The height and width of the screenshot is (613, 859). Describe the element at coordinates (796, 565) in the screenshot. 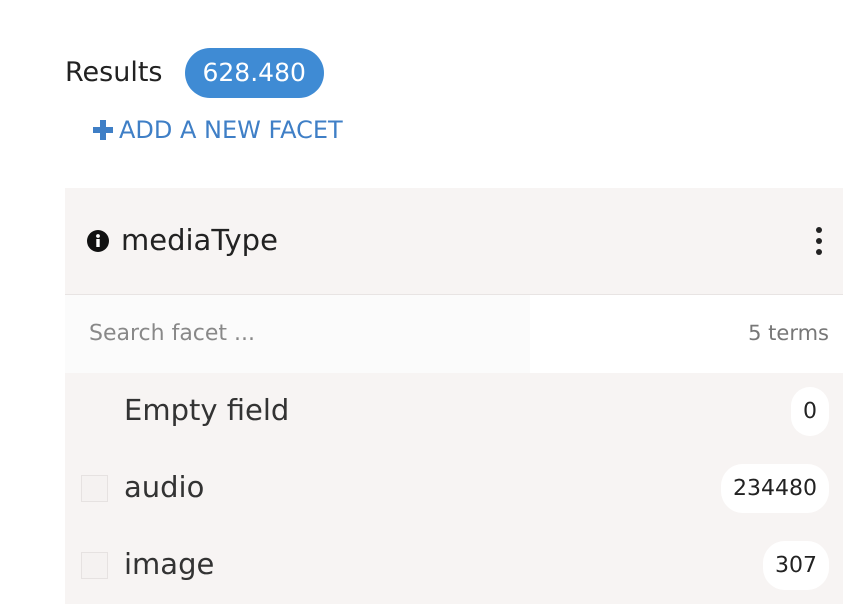

I see `term-count: 307` at that location.